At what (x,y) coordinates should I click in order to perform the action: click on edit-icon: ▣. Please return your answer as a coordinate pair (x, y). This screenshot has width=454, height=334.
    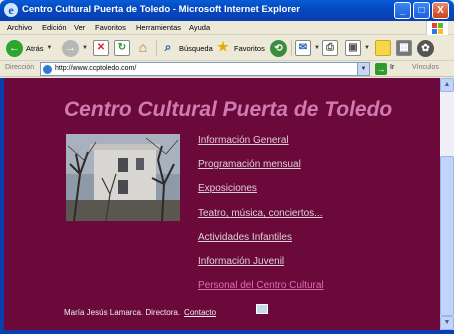
    Looking at the image, I should click on (353, 48).